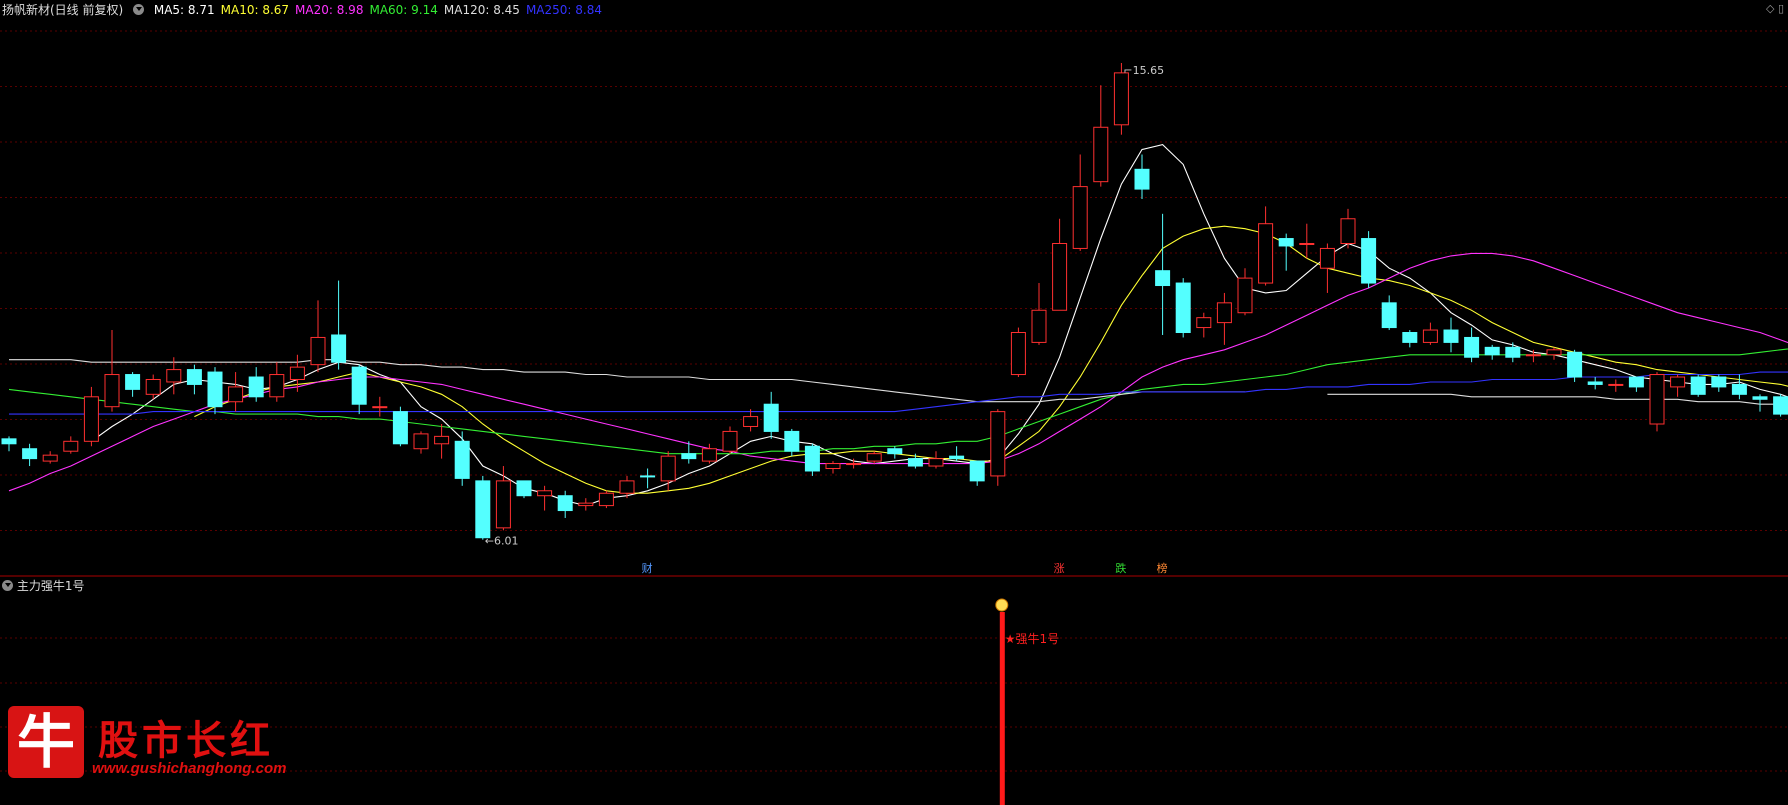 The height and width of the screenshot is (805, 1788). I want to click on window-controls-icon: ◇ ▯, so click(1775, 8).